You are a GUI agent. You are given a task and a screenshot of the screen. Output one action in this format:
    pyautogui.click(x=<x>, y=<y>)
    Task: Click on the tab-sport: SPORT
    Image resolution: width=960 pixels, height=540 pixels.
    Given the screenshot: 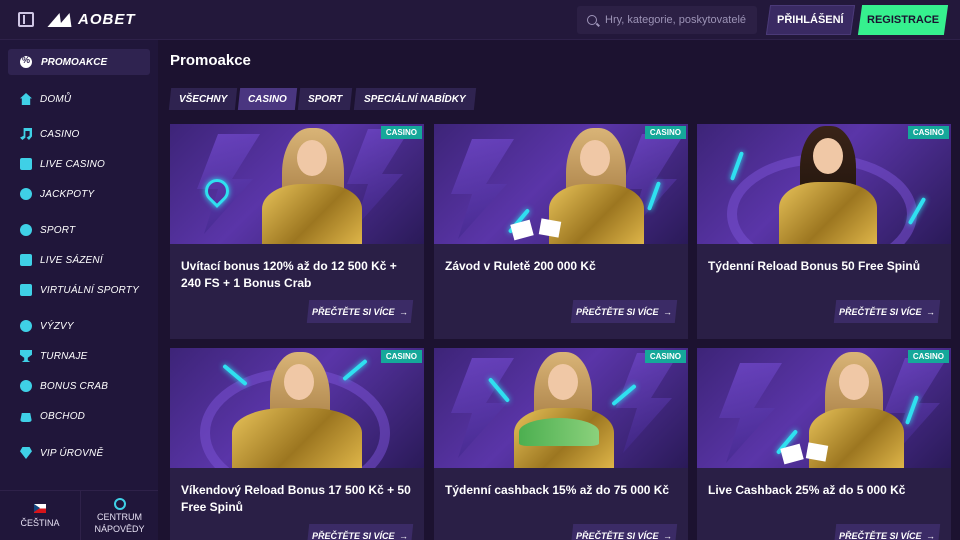 What is the action you would take?
    pyautogui.click(x=325, y=99)
    